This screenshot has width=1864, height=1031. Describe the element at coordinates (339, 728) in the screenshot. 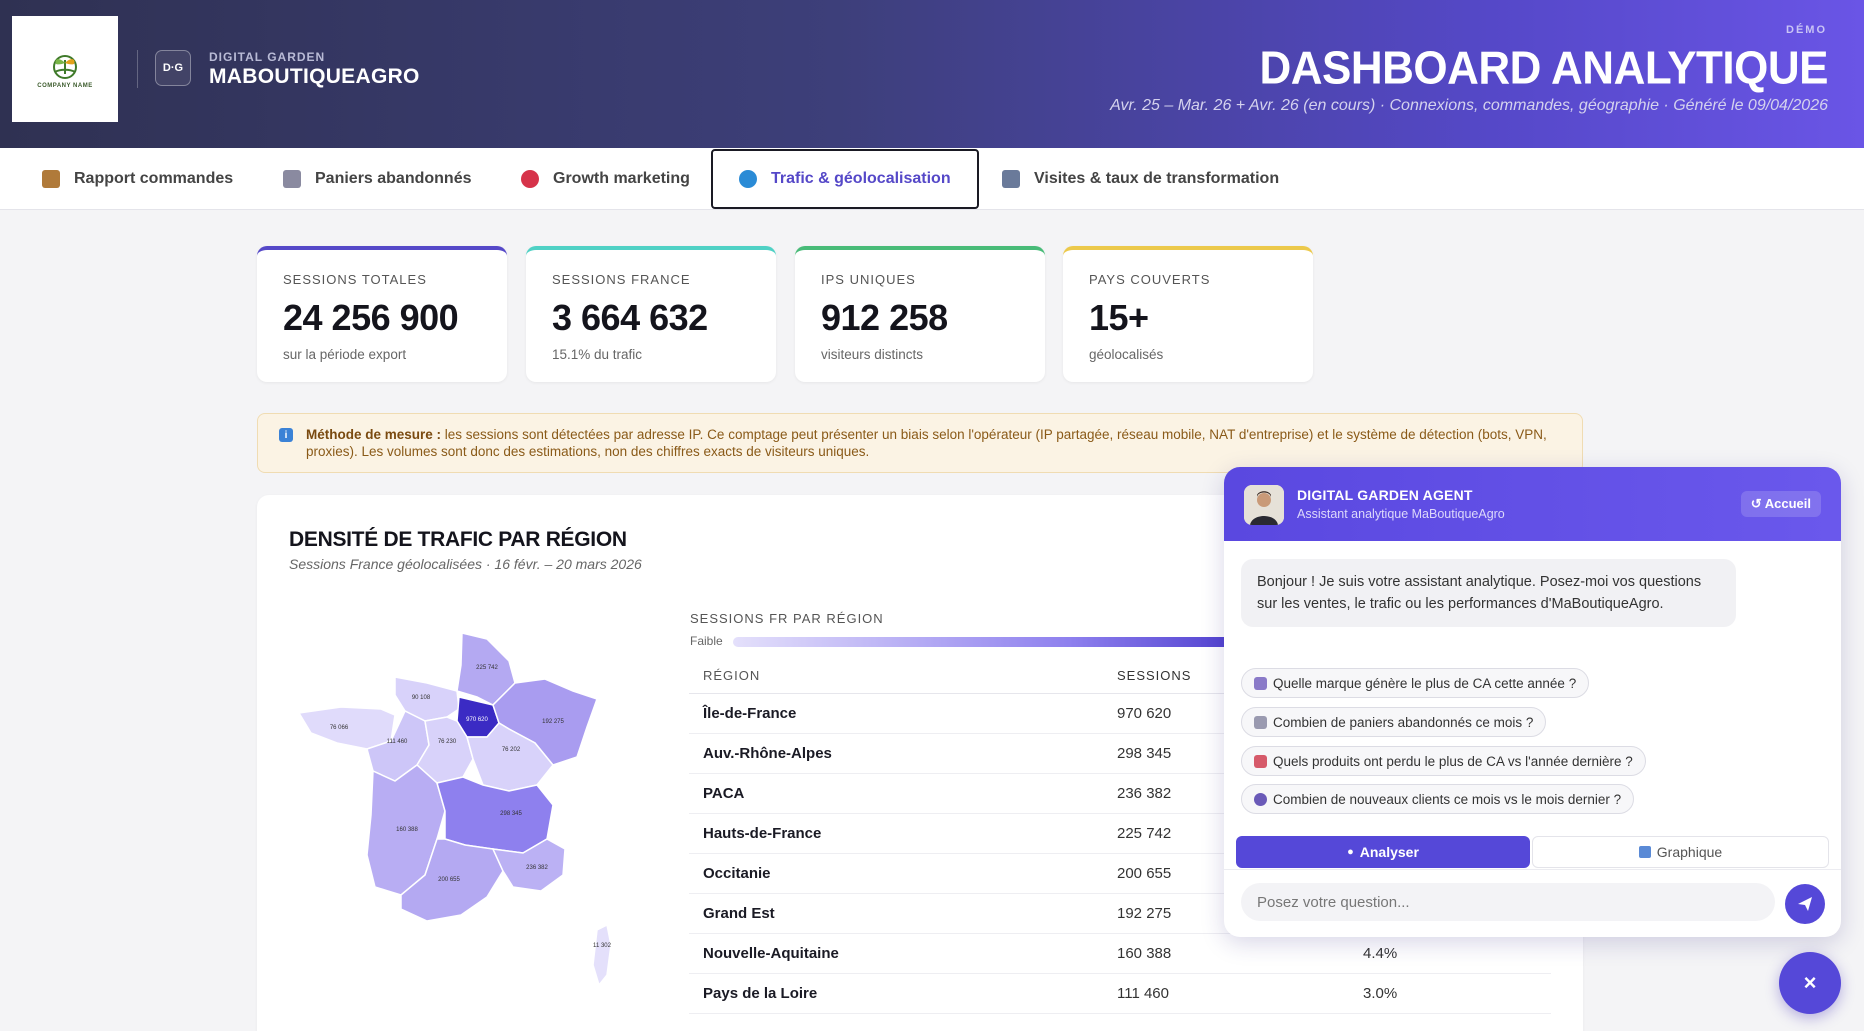

I see `map-label-bretagne: 76 066` at that location.